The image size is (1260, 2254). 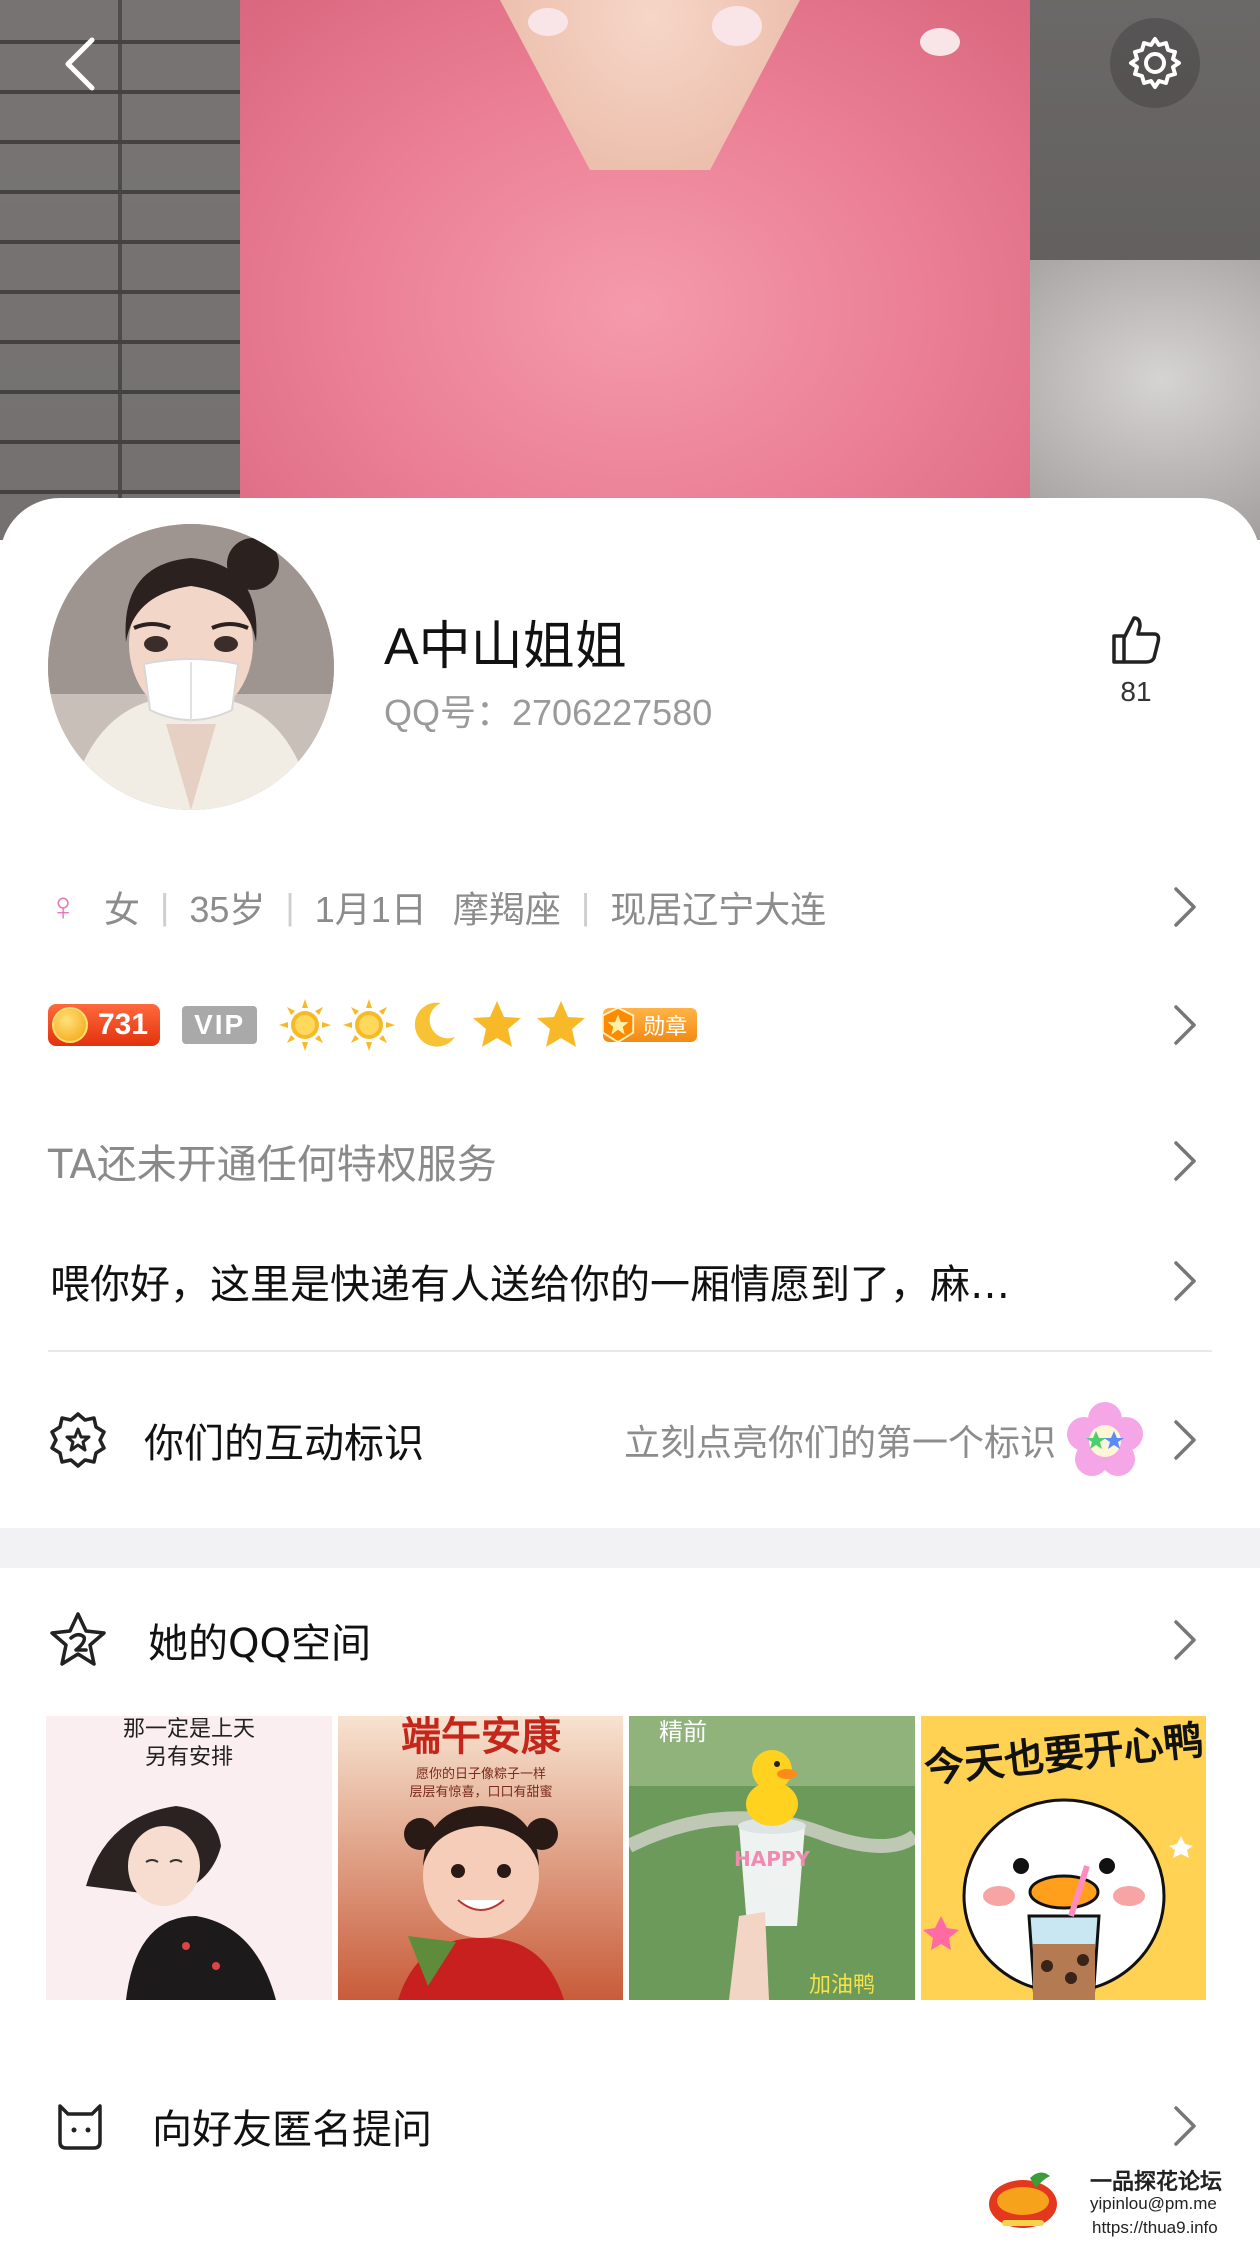 What do you see at coordinates (292, 2130) in the screenshot?
I see `ask-title: 向好友匿名提问` at bounding box center [292, 2130].